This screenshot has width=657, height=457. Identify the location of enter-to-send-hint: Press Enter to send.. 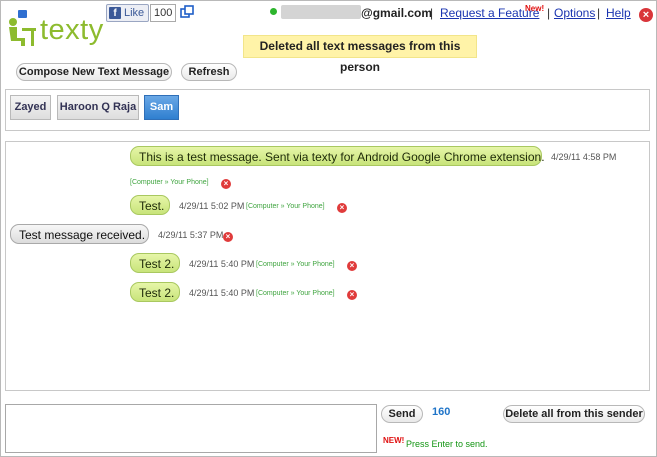
(447, 444).